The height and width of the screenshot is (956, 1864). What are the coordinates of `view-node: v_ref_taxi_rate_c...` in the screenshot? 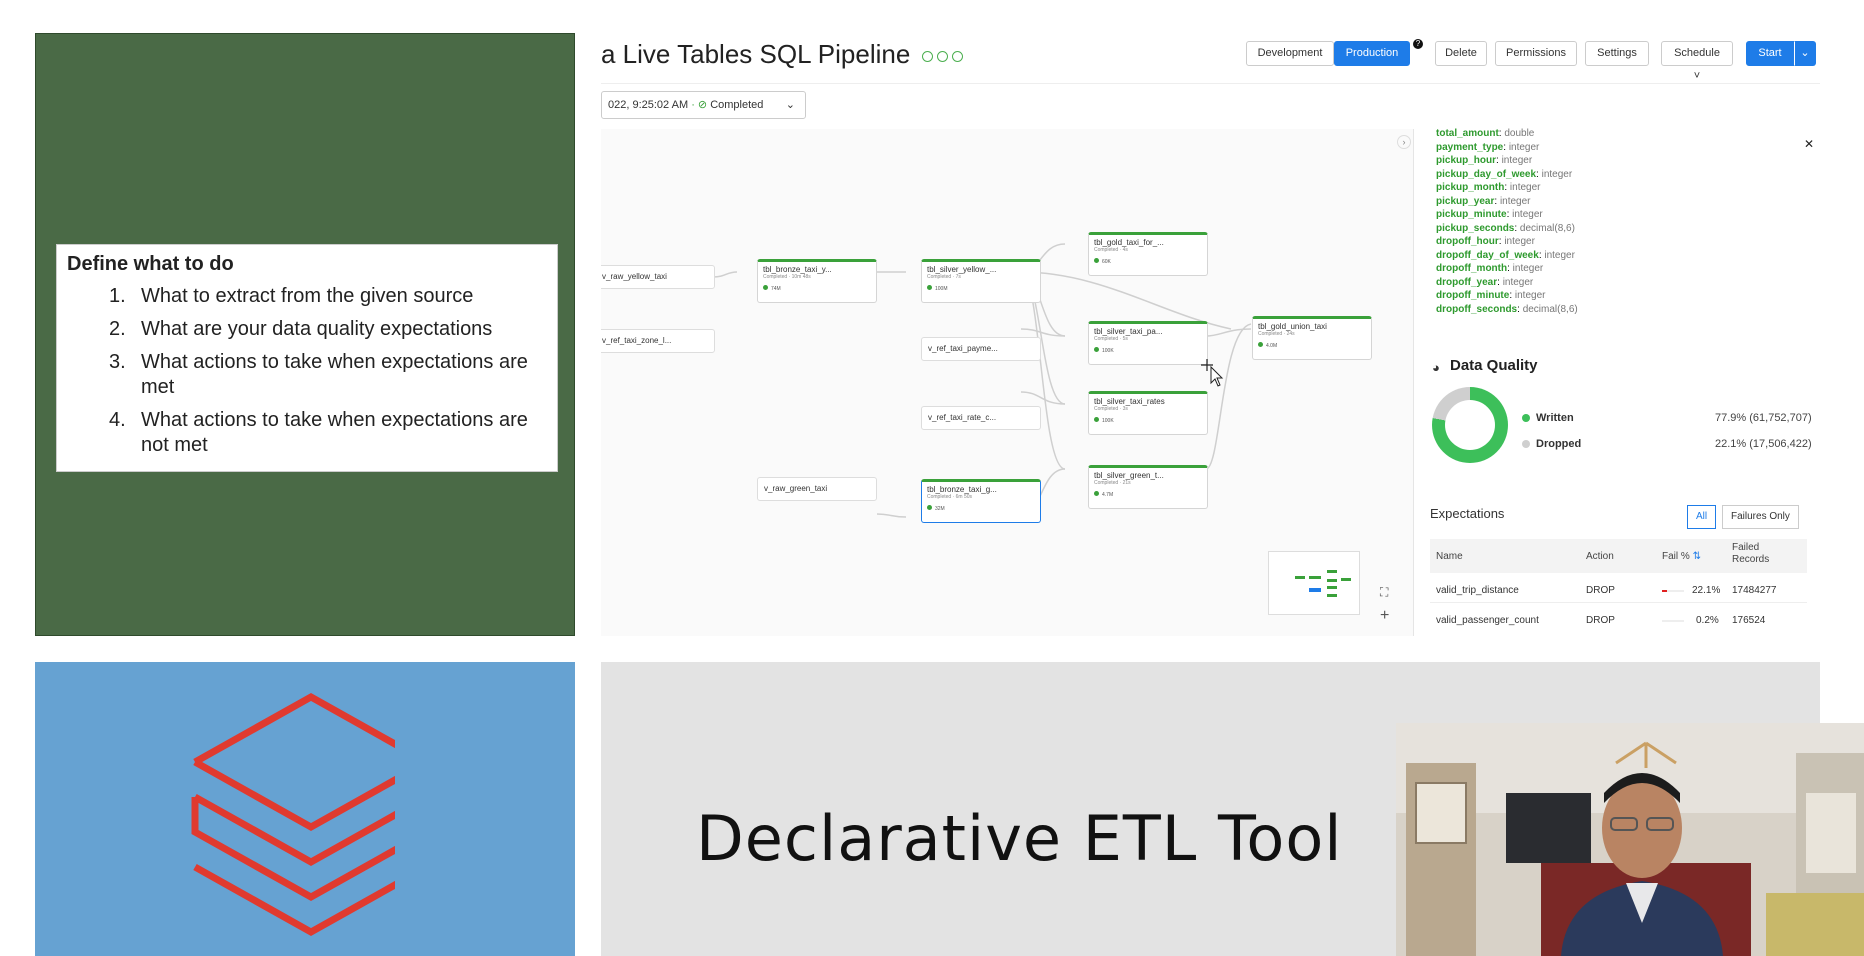 It's located at (981, 418).